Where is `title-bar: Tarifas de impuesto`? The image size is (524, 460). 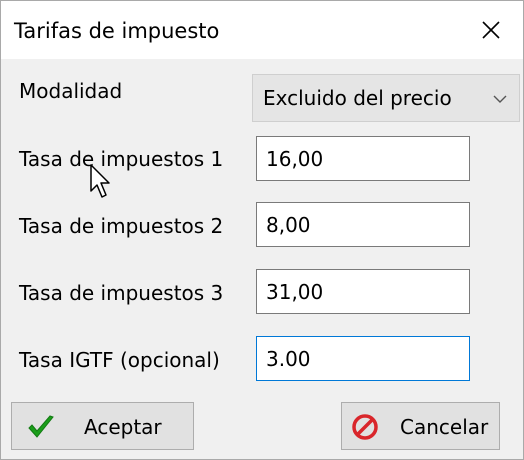
title-bar: Tarifas de impuesto is located at coordinates (262, 30).